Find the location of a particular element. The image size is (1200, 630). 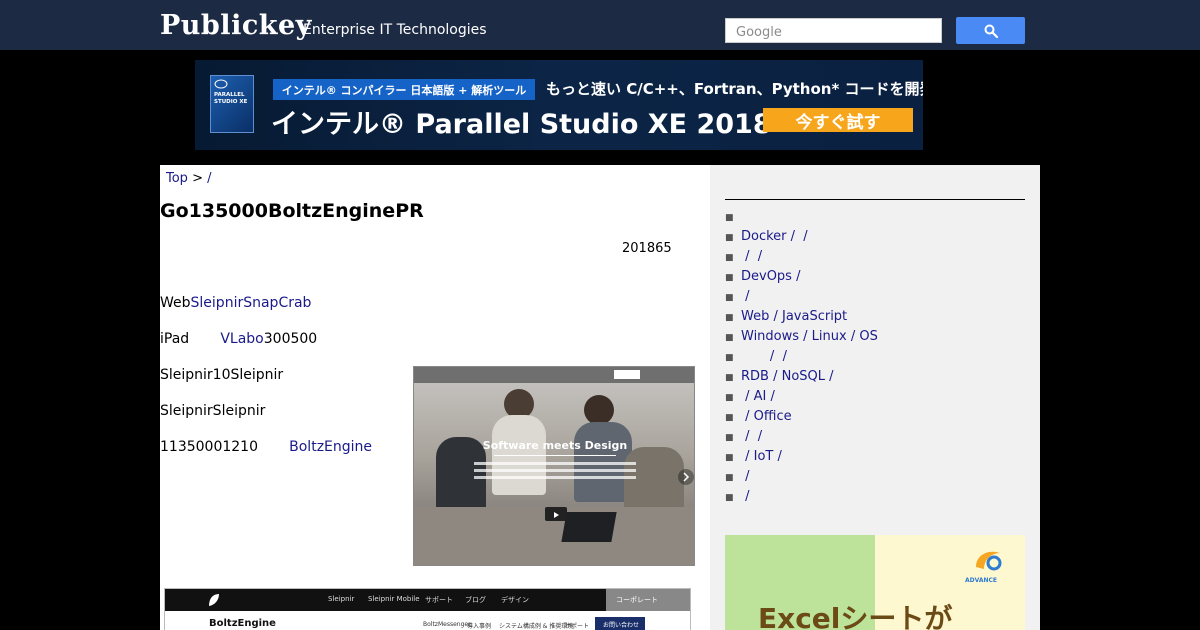

person-head is located at coordinates (599, 410).